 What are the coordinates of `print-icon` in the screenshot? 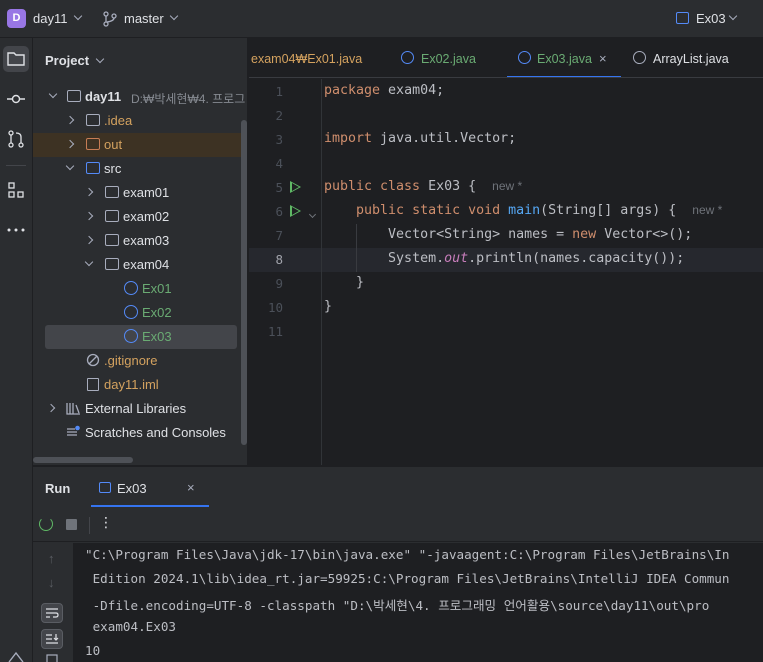 It's located at (52, 657).